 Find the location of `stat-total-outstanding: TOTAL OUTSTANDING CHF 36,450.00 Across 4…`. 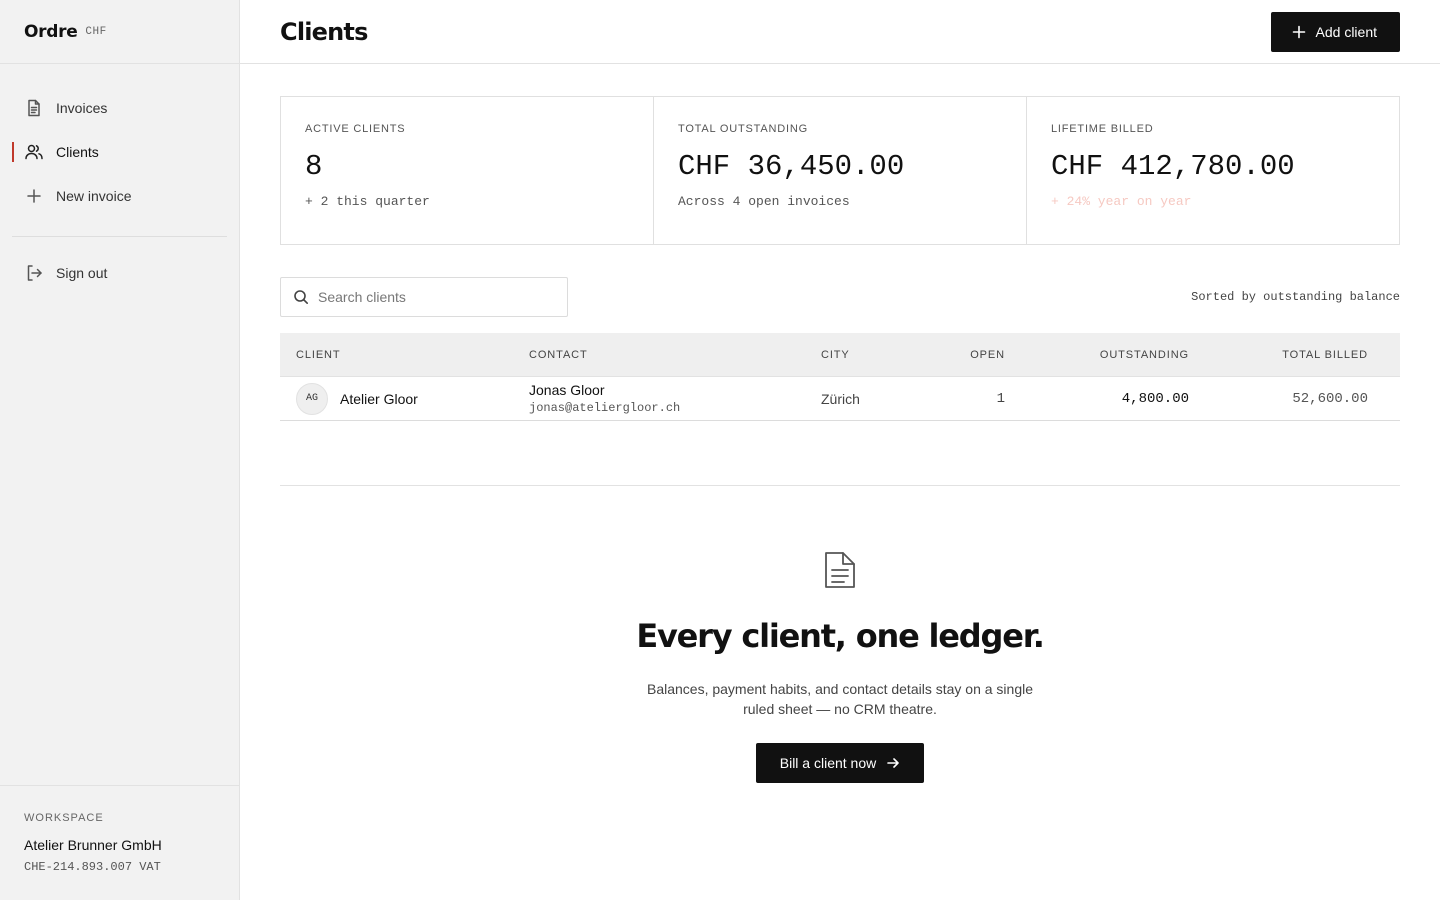

stat-total-outstanding: TOTAL OUTSTANDING CHF 36,450.00 Across 4… is located at coordinates (840, 170).